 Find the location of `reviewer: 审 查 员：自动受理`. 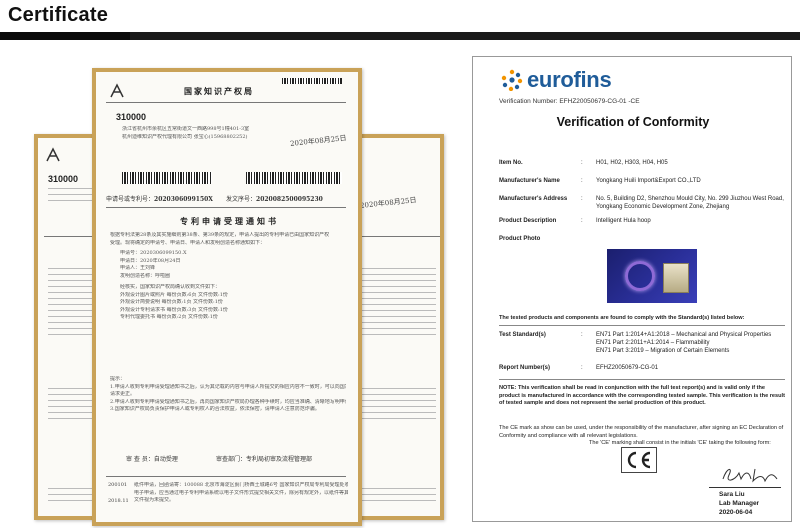

reviewer: 审 查 员：自动受理 is located at coordinates (152, 459).